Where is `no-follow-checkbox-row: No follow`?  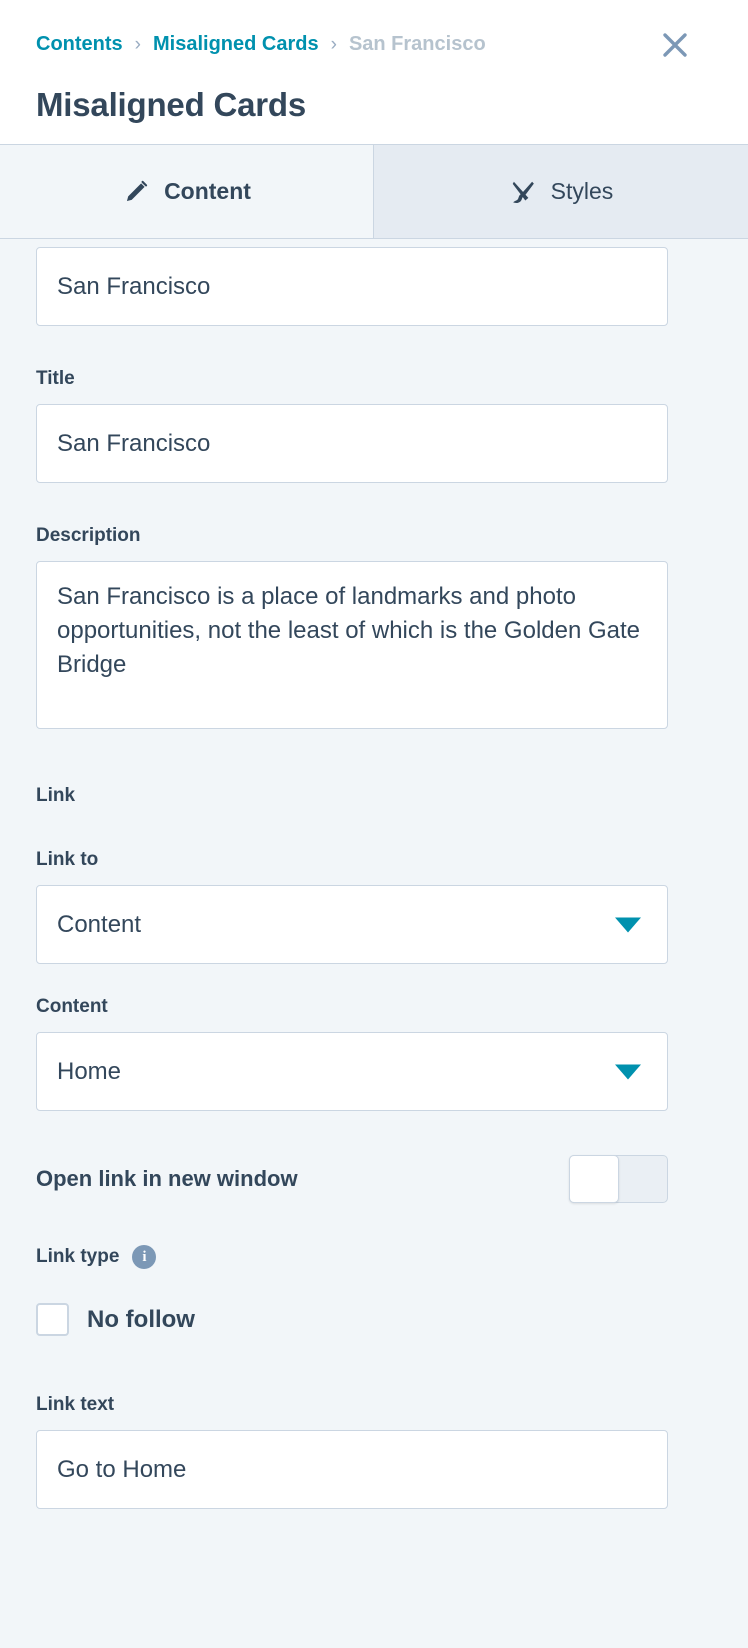 no-follow-checkbox-row: No follow is located at coordinates (374, 1319).